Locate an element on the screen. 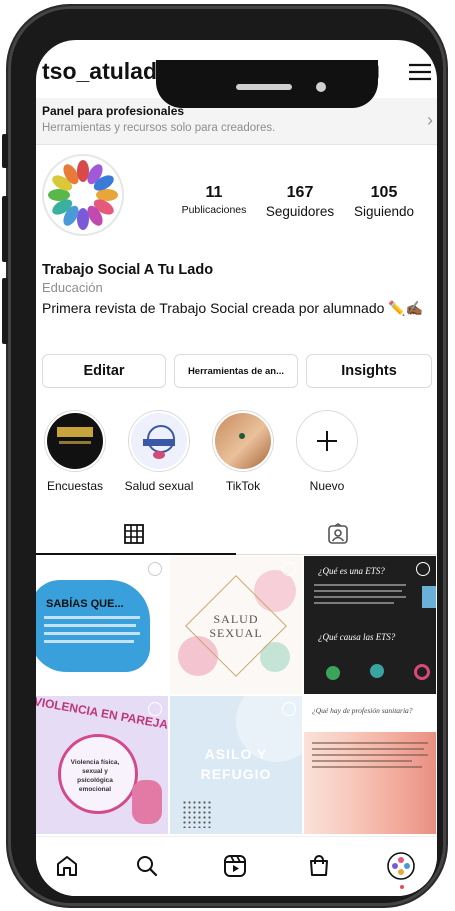 The width and height of the screenshot is (455, 911). stat-followers-label: Seguidores is located at coordinates (300, 211).